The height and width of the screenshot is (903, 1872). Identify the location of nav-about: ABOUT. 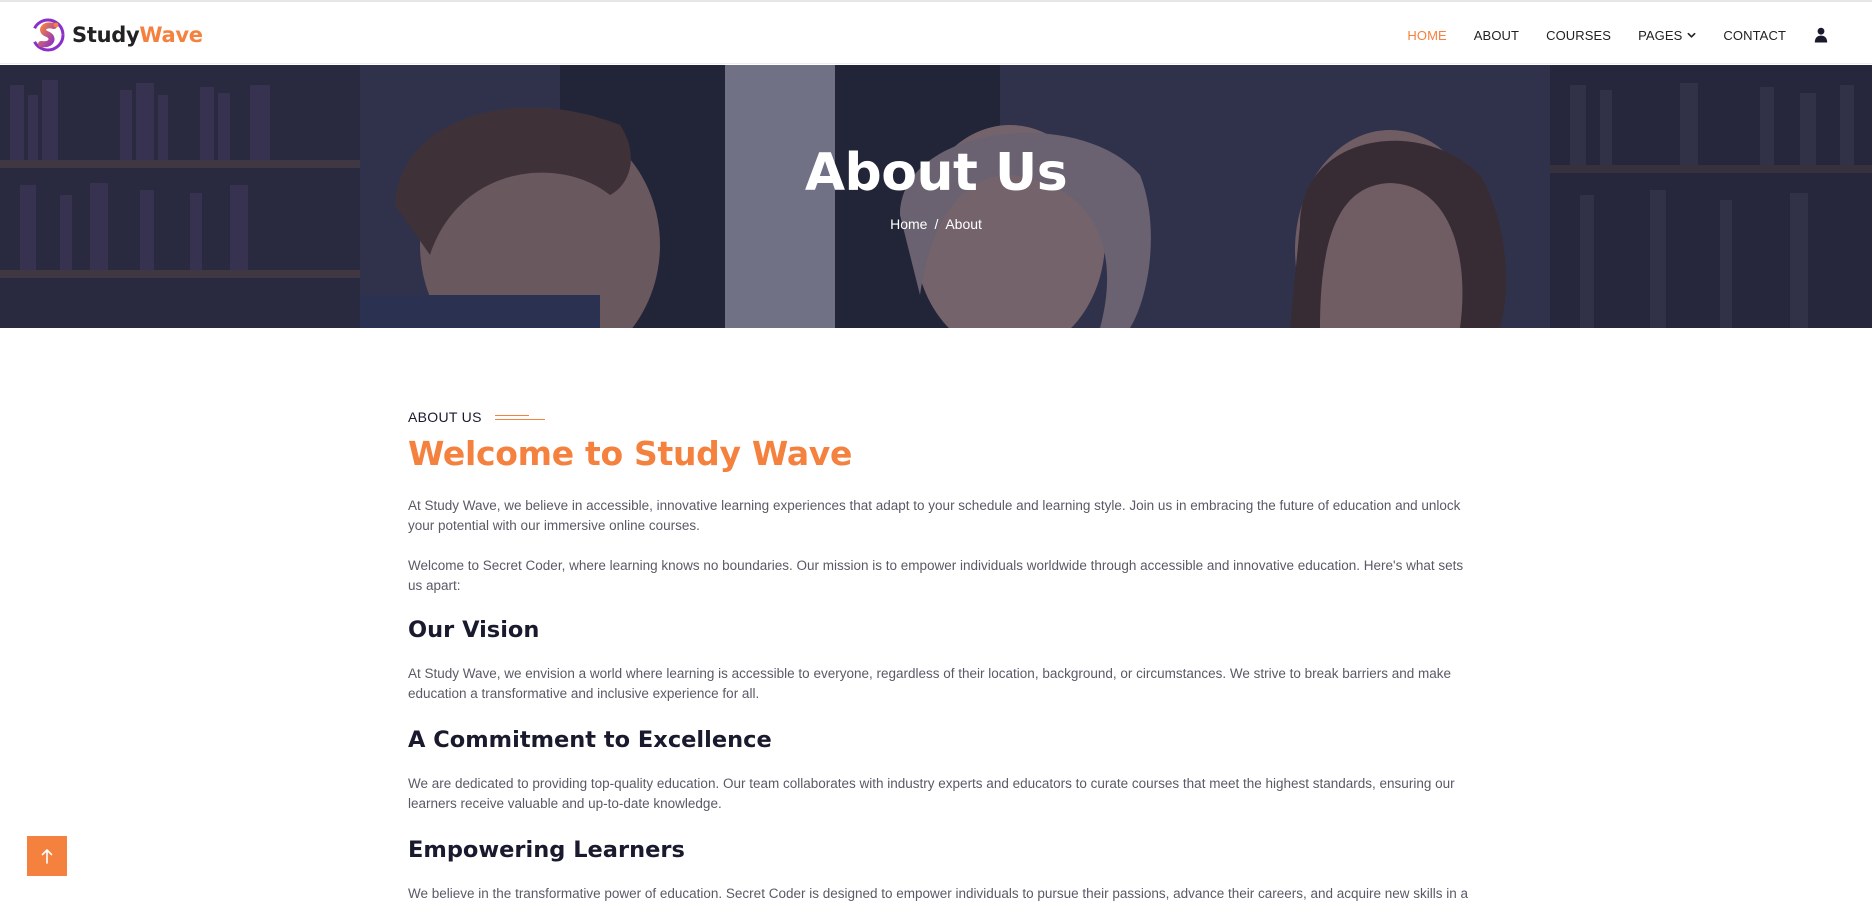
(1496, 35).